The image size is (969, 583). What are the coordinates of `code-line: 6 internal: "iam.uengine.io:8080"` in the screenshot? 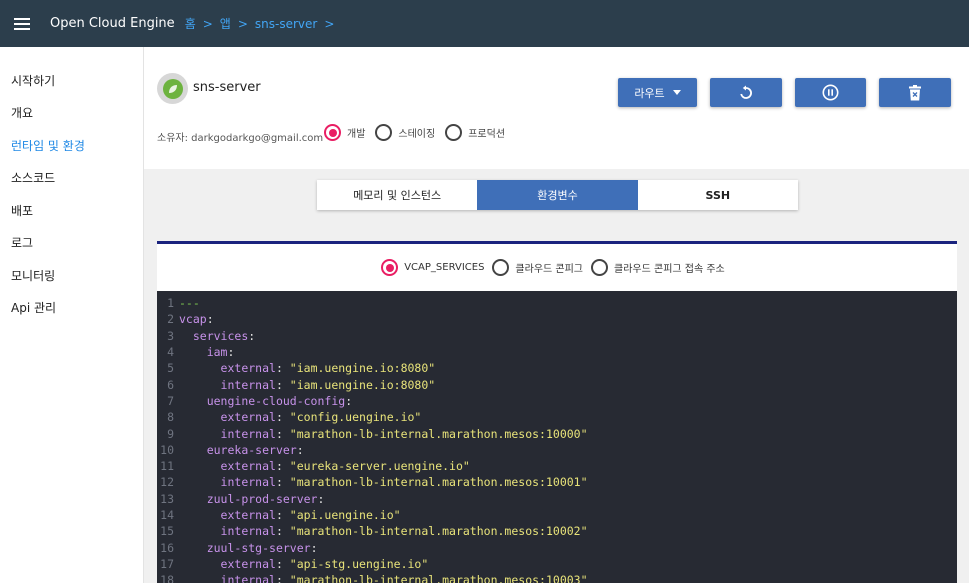 It's located at (557, 384).